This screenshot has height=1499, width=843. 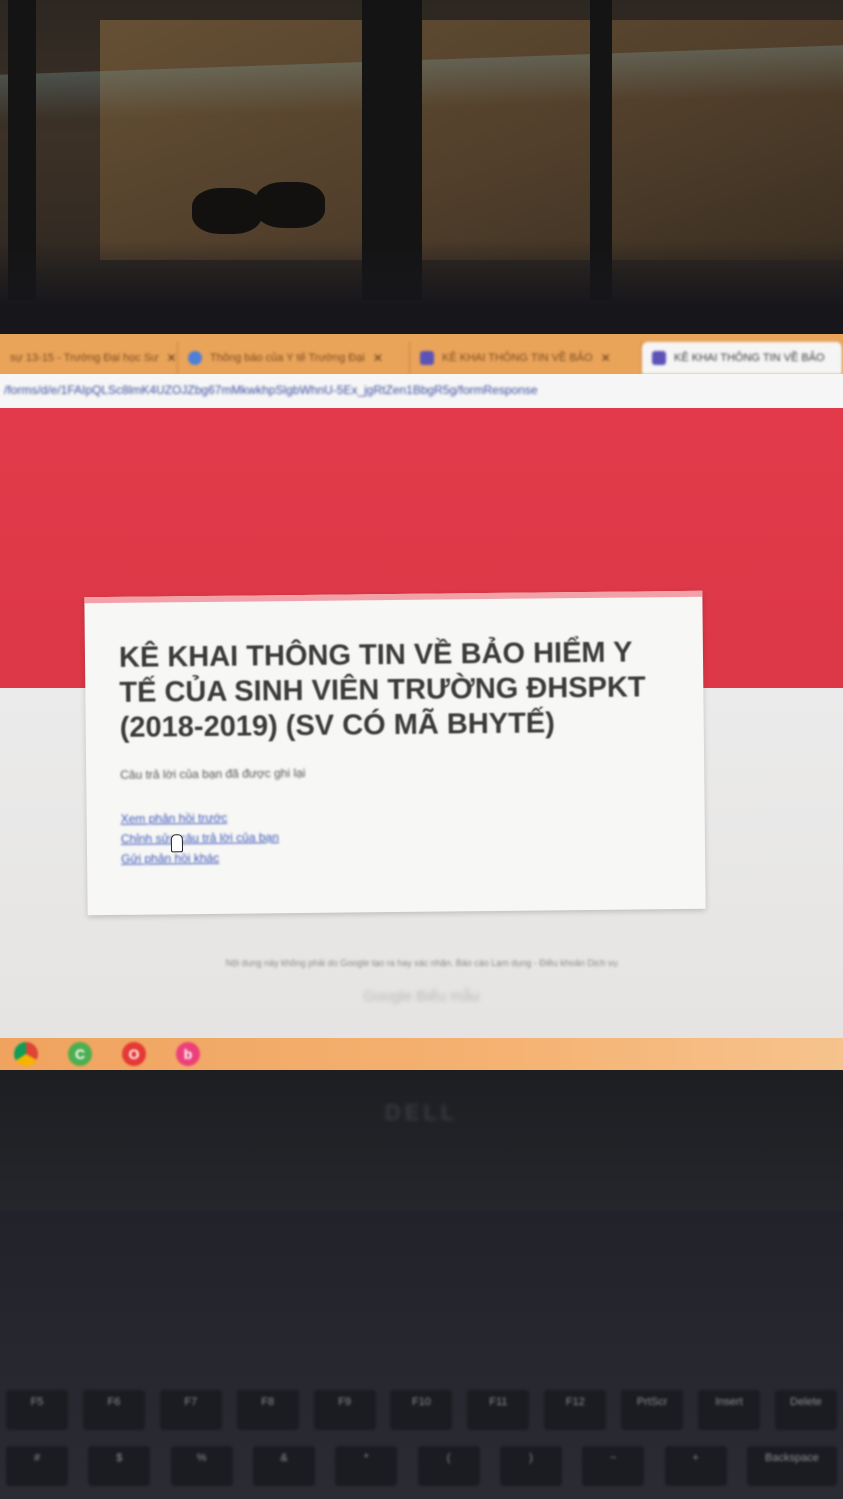 I want to click on key: F8, so click(x=267, y=1410).